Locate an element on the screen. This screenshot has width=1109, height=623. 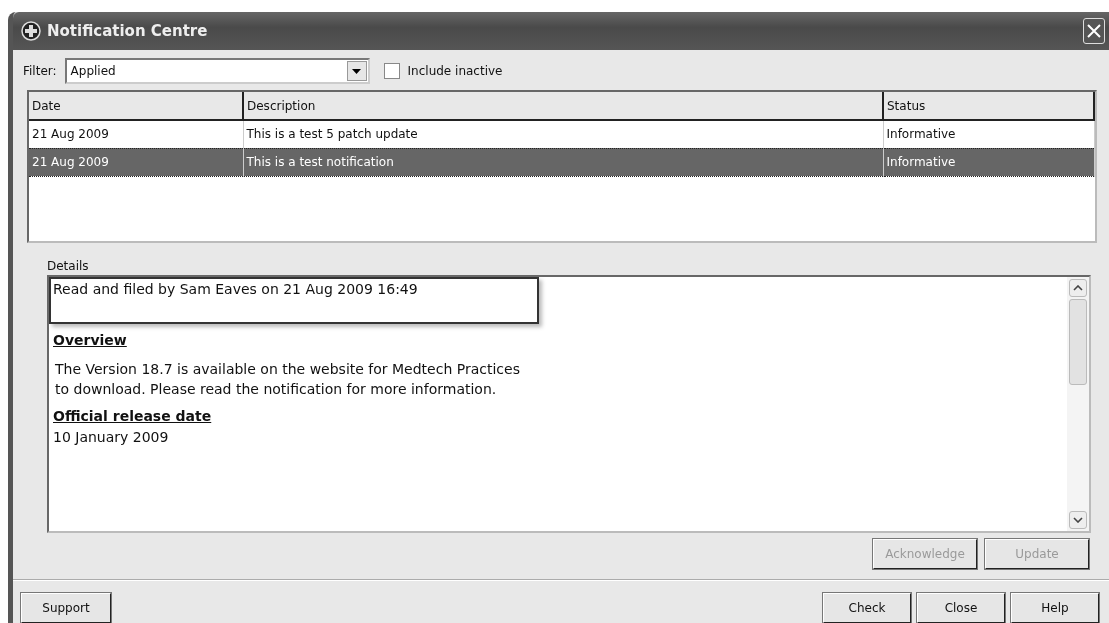
release-date: 10 January 2009 is located at coordinates (111, 437).